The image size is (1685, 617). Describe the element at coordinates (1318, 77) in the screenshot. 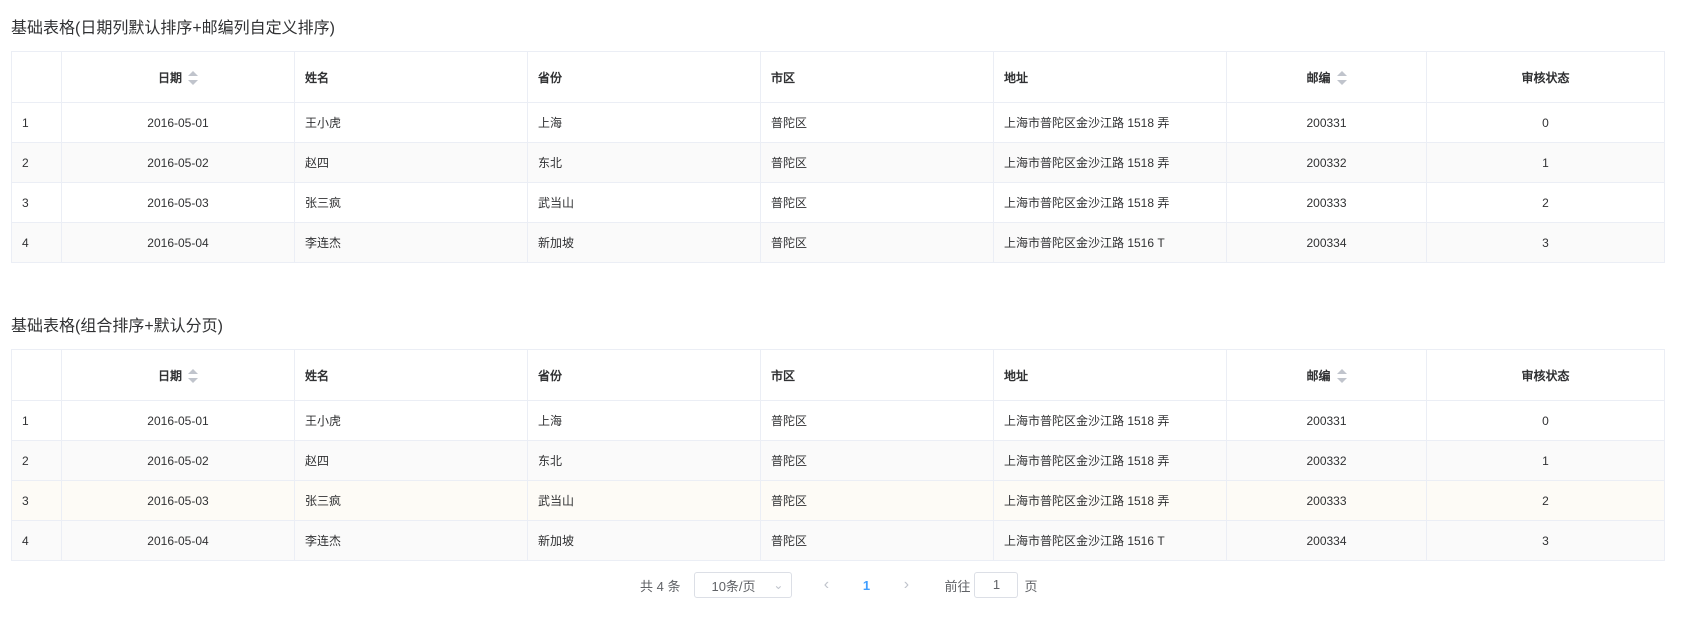

I see `header-zip-label: 邮编` at that location.